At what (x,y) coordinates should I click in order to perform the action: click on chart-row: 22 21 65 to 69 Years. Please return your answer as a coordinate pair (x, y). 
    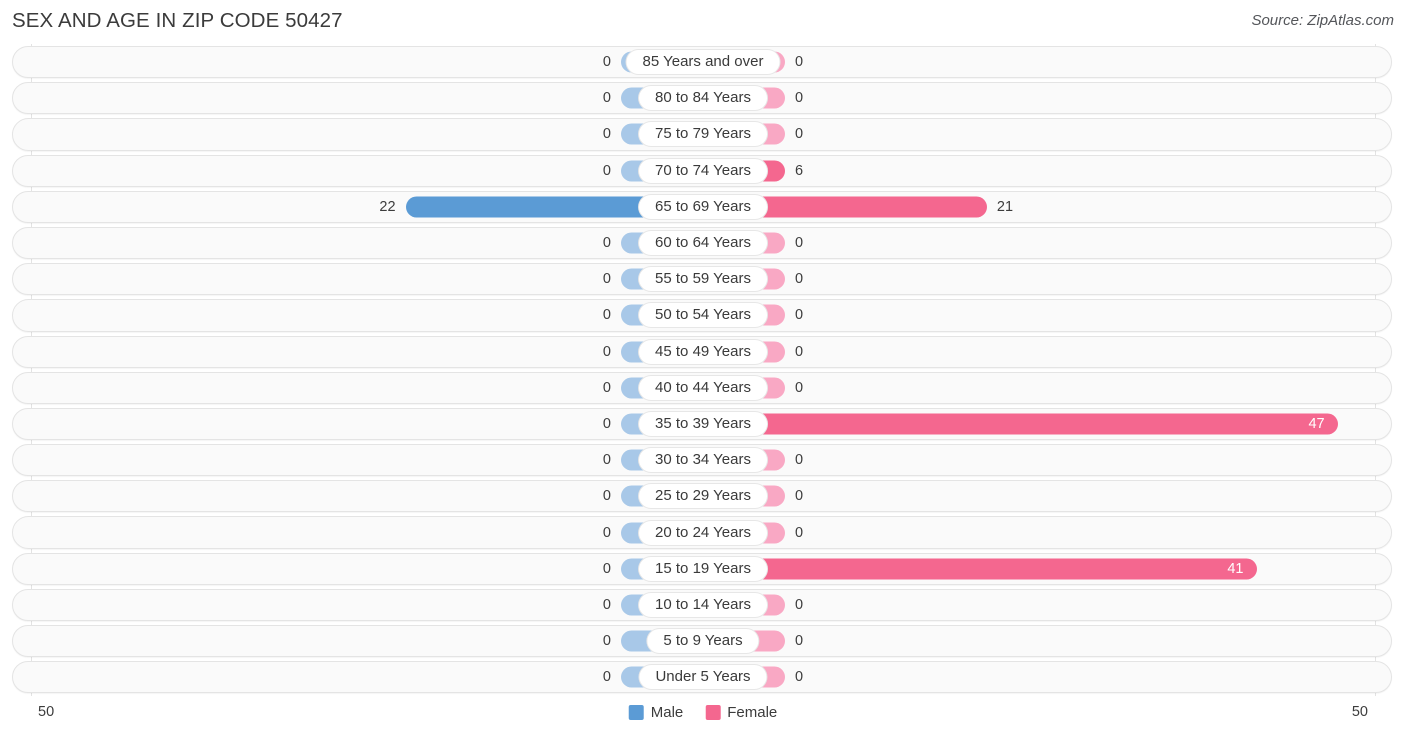
    Looking at the image, I should click on (703, 207).